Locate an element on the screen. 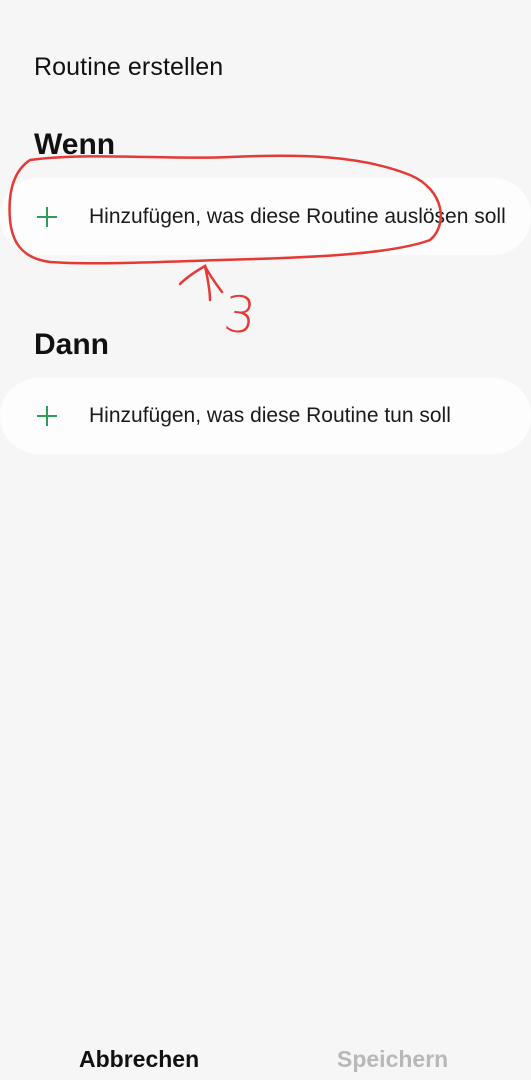 The image size is (531, 1080). add-action-button: Hinzufügen, was diese Routine tun soll is located at coordinates (265, 416).